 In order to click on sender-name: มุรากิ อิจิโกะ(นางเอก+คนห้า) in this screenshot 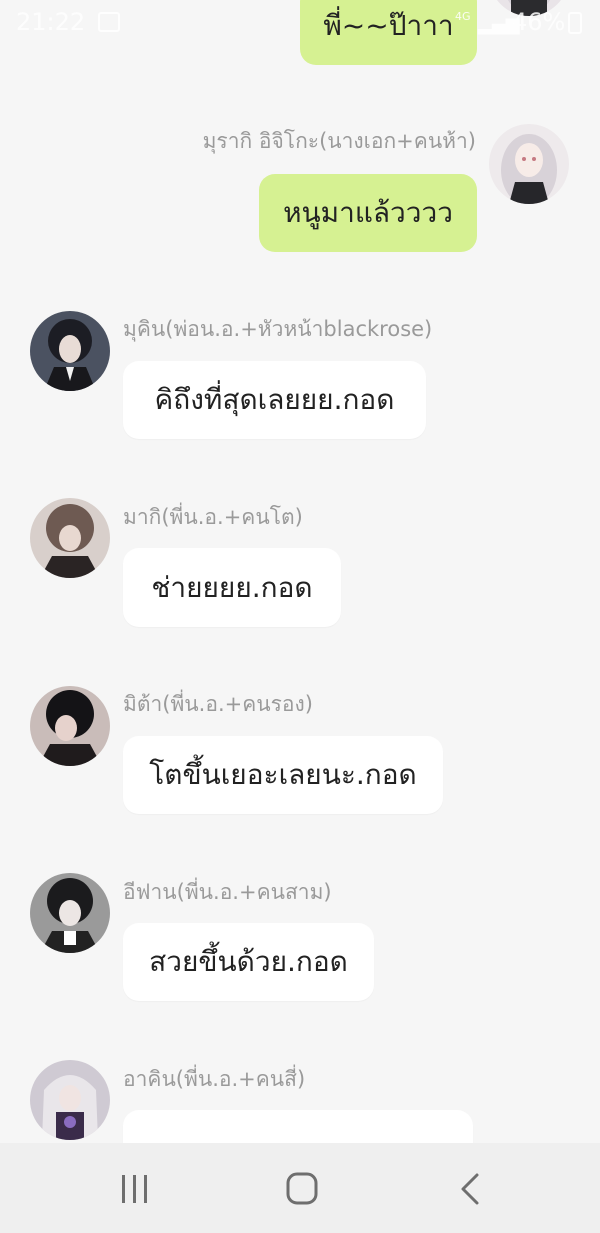, I will do `click(339, 141)`.